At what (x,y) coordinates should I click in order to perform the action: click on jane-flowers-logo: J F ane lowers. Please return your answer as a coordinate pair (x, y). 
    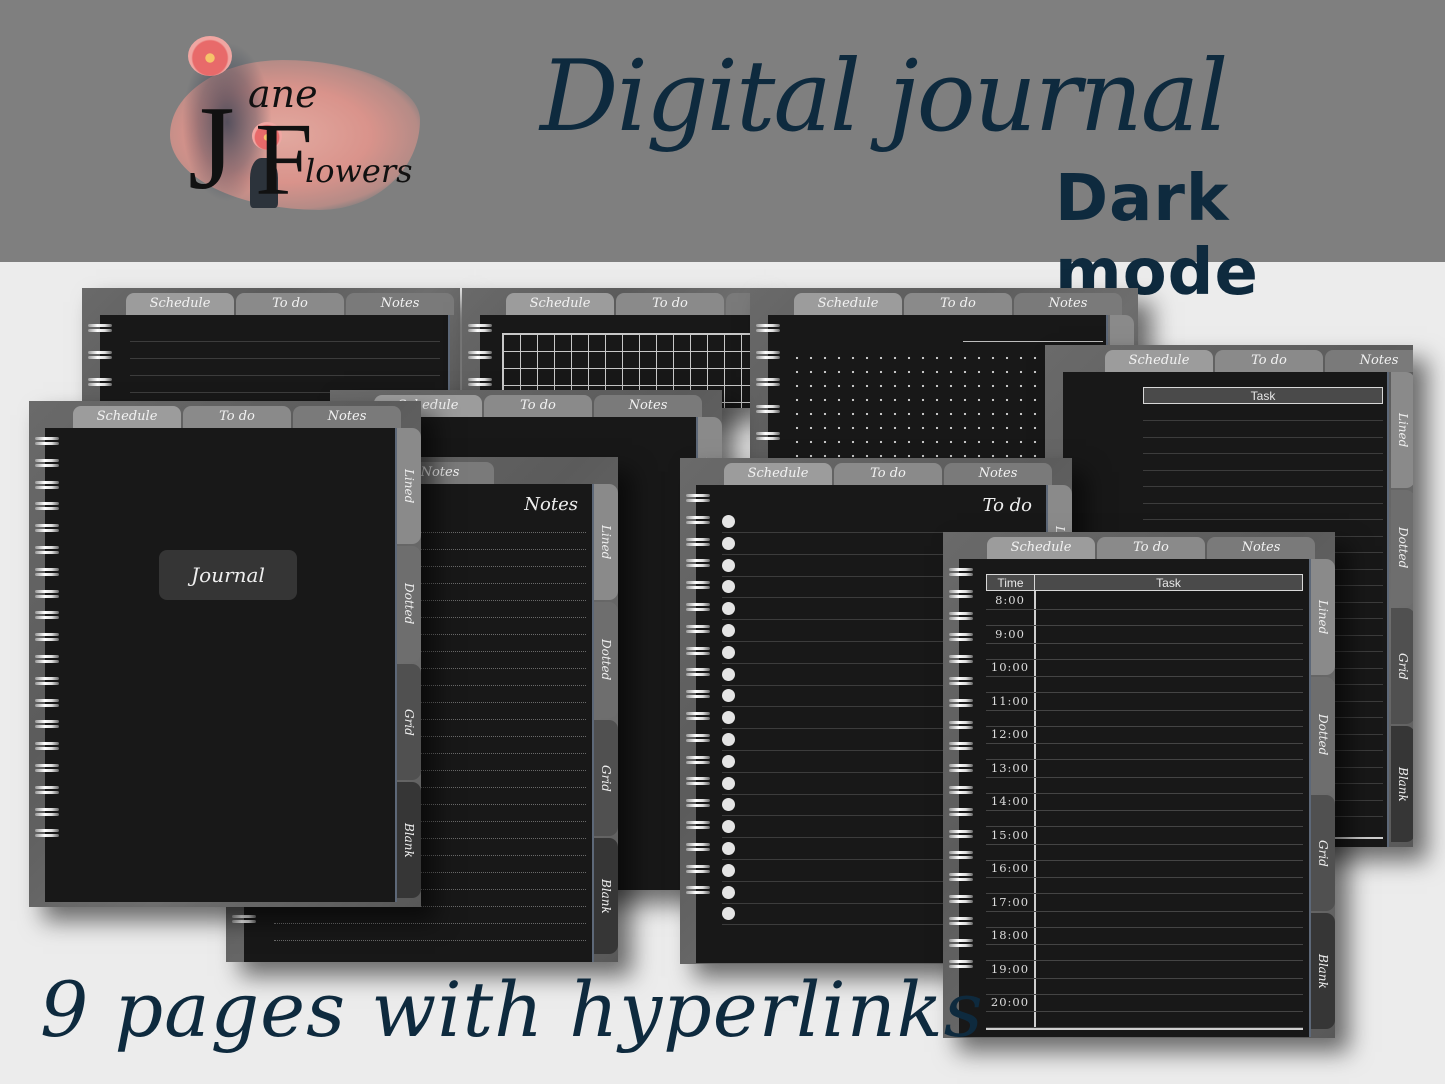
    Looking at the image, I should click on (290, 135).